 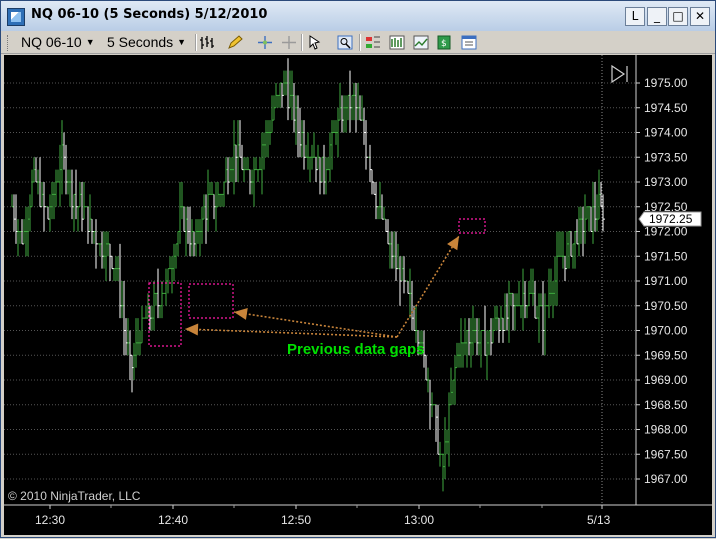 What do you see at coordinates (657, 16) in the screenshot?
I see `minimize-button: _` at bounding box center [657, 16].